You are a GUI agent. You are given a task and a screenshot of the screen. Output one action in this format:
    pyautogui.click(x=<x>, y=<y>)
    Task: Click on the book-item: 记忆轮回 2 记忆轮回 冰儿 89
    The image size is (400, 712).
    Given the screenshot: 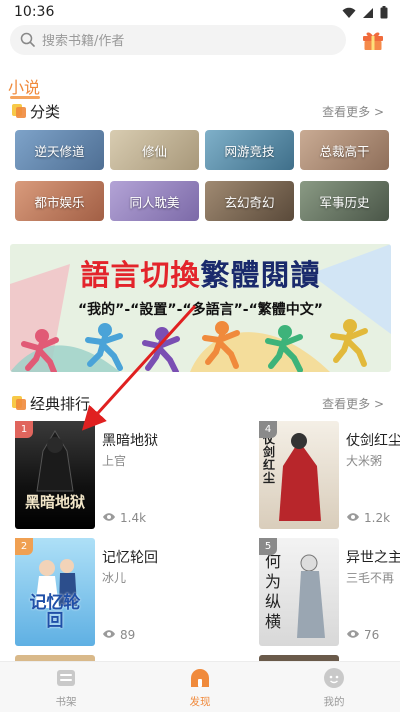 What is the action you would take?
    pyautogui.click(x=110, y=593)
    